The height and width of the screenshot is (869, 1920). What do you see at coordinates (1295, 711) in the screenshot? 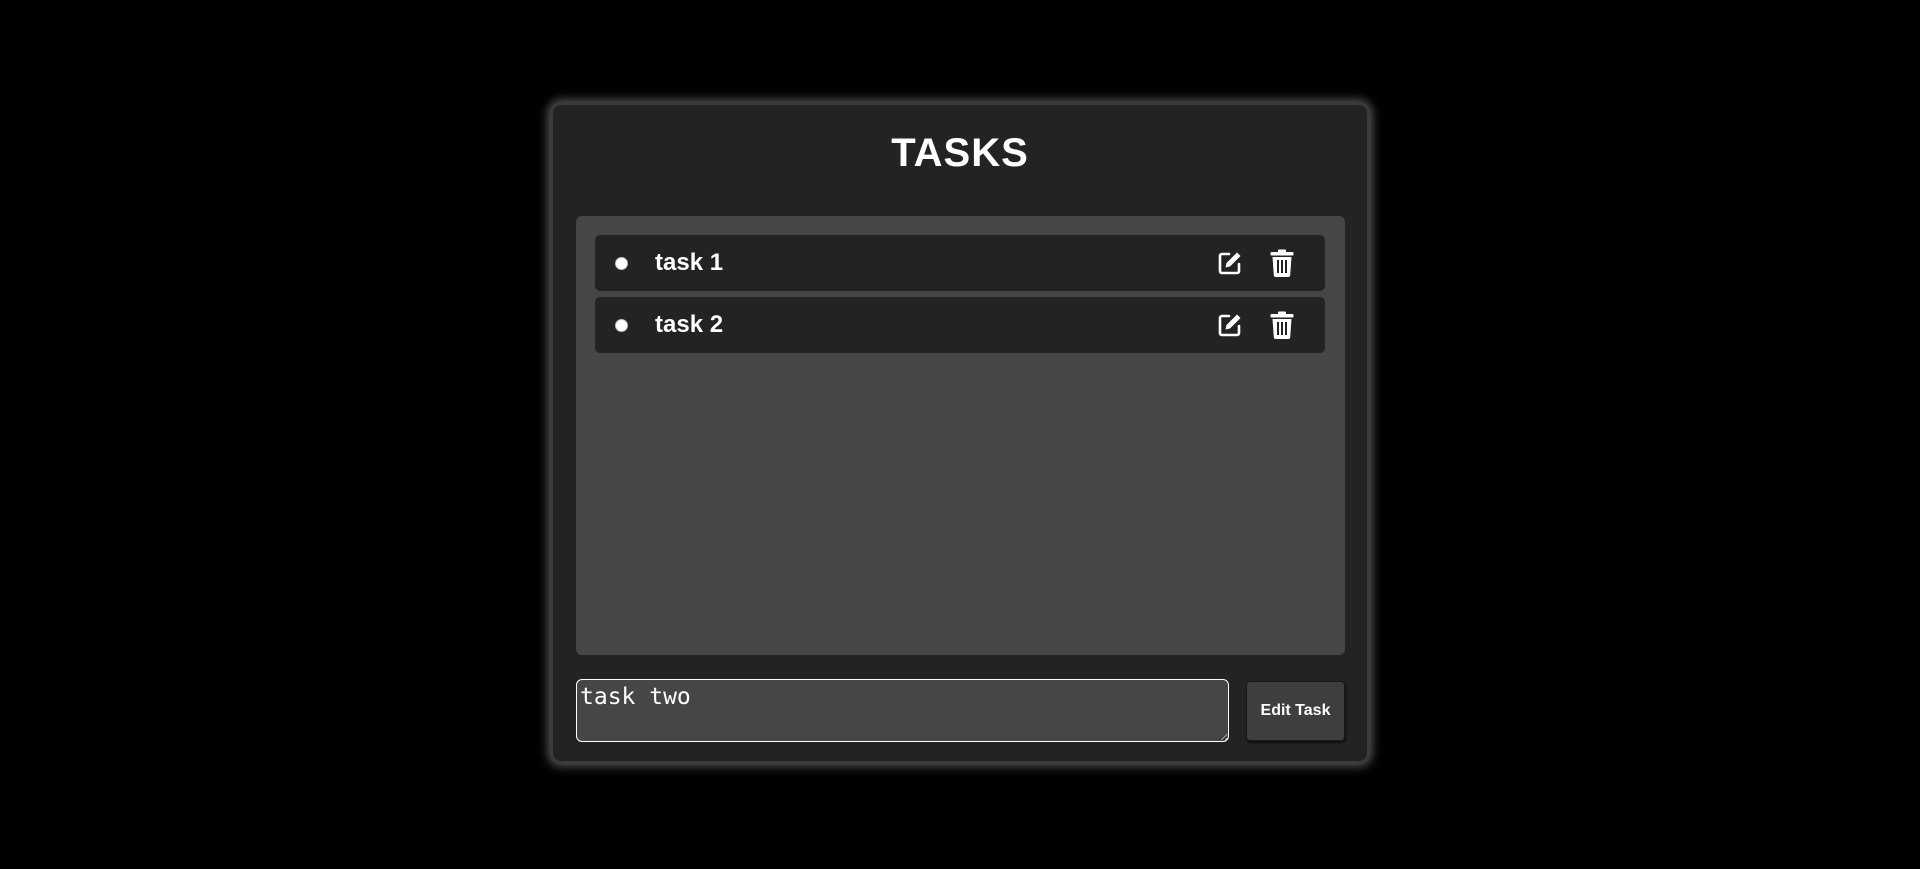
I see `edit-task-button: Edit Task` at bounding box center [1295, 711].